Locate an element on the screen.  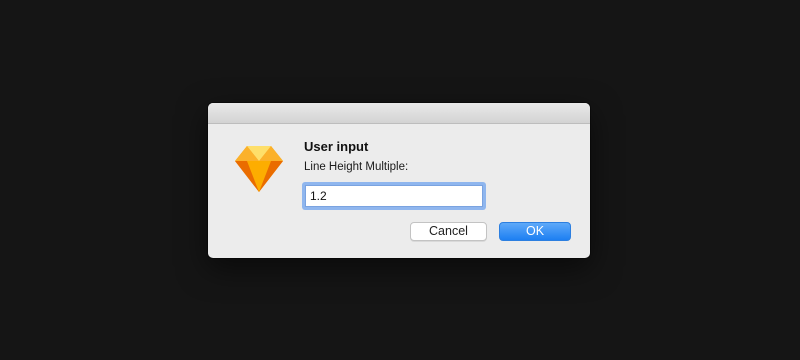
dialog-titlebar is located at coordinates (399, 113).